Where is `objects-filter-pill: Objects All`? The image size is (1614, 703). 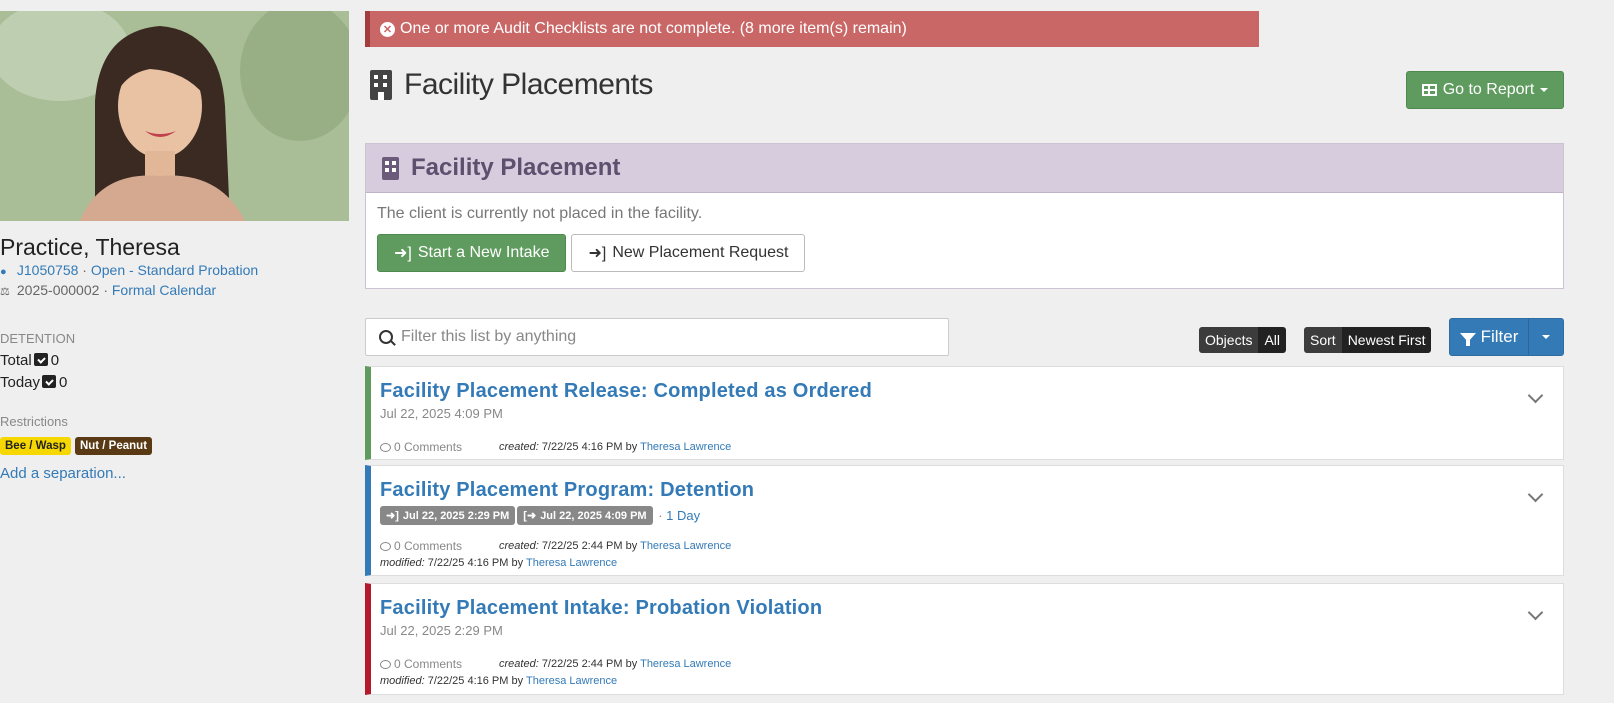 objects-filter-pill: Objects All is located at coordinates (1243, 340).